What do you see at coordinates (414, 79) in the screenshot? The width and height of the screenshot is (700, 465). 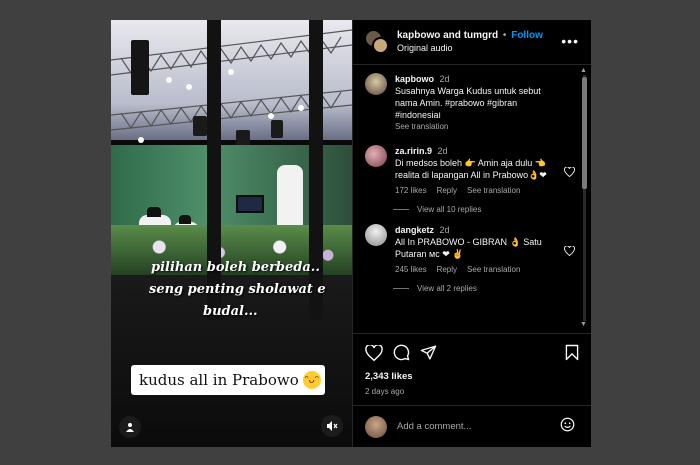 I see `comment-username: kapbowo` at bounding box center [414, 79].